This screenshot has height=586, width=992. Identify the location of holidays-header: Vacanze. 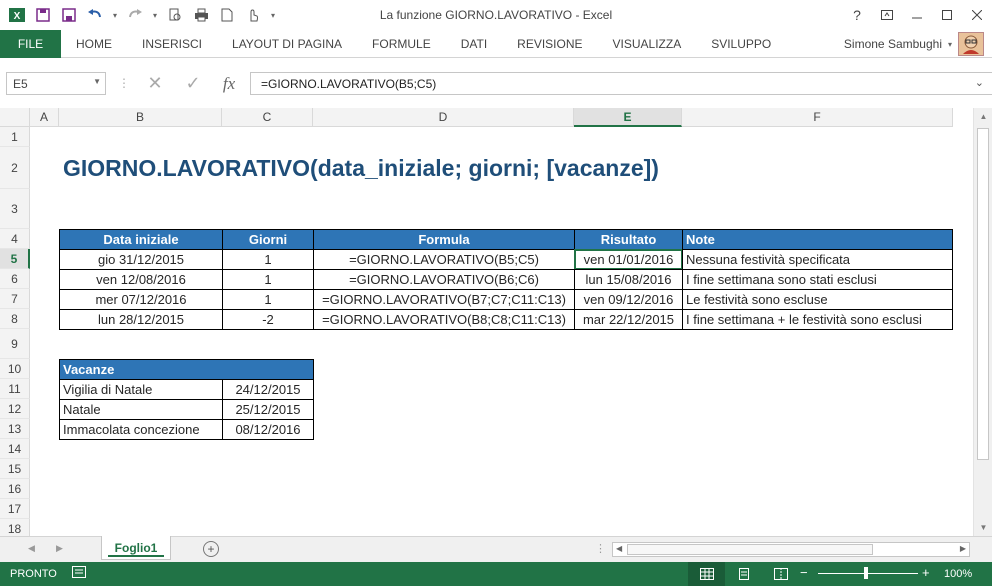
(186, 369).